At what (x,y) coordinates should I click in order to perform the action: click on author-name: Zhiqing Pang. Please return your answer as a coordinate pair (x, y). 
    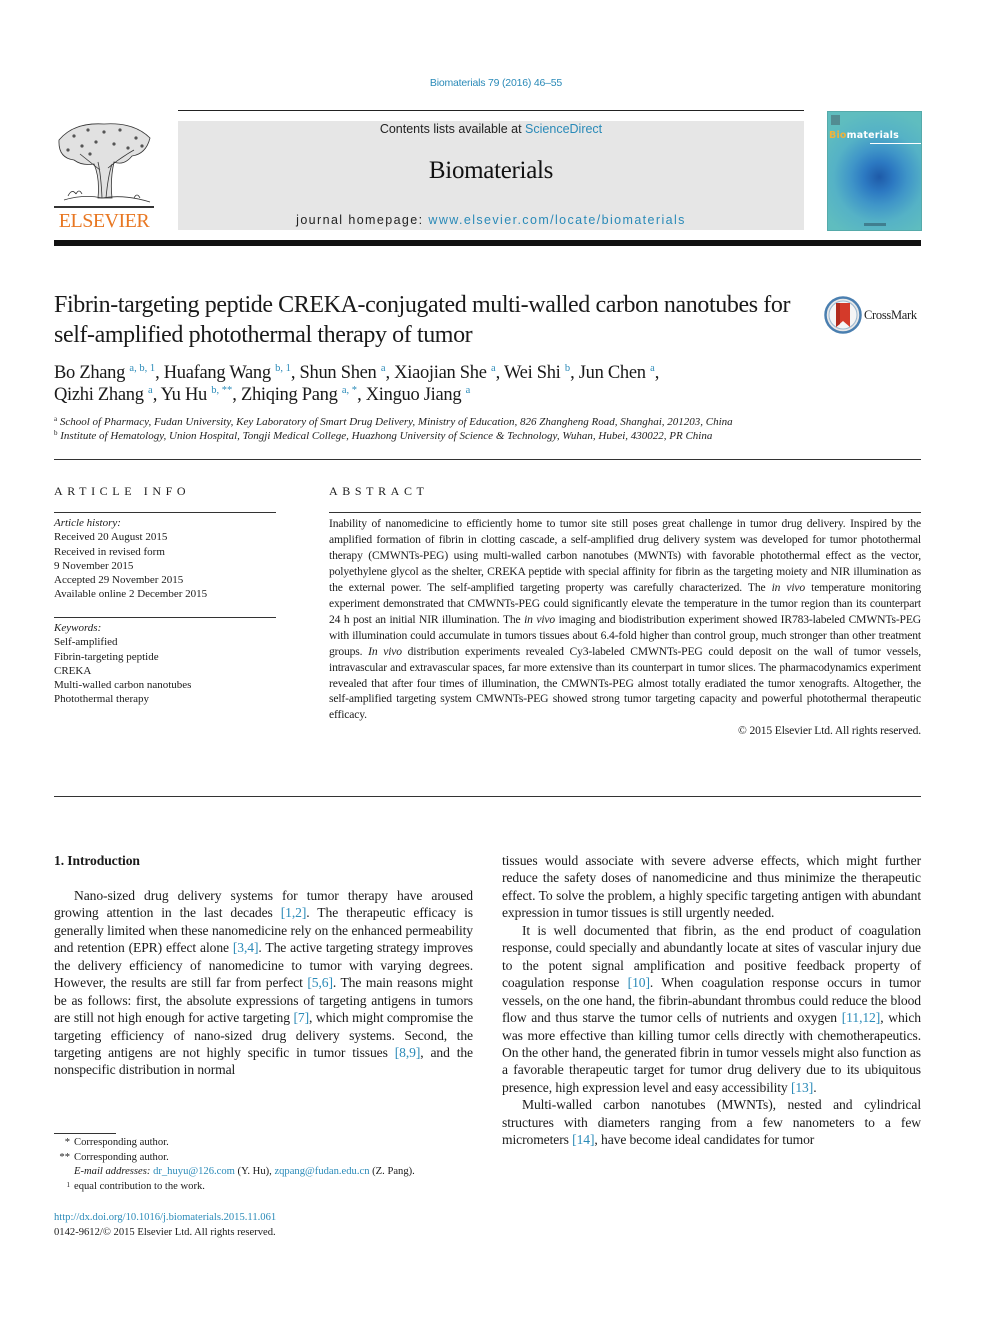
    Looking at the image, I should click on (289, 395).